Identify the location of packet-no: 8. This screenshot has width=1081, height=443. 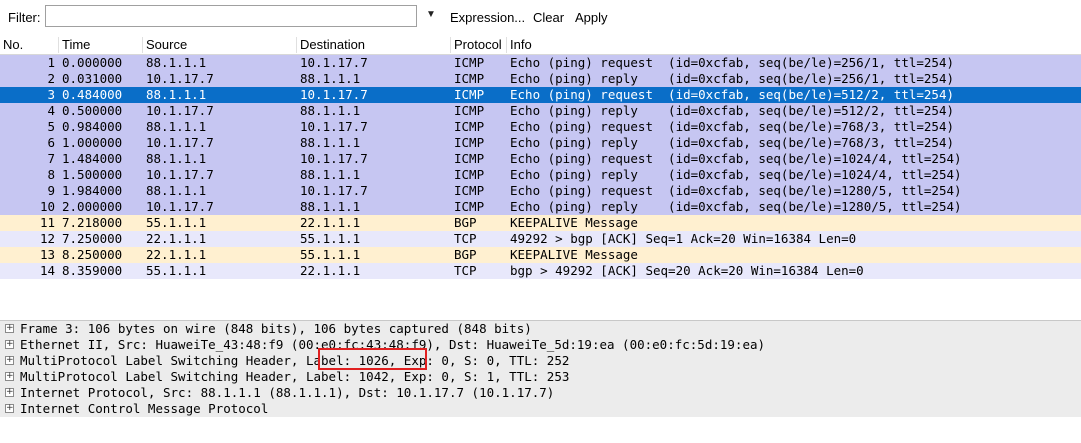
(51, 174).